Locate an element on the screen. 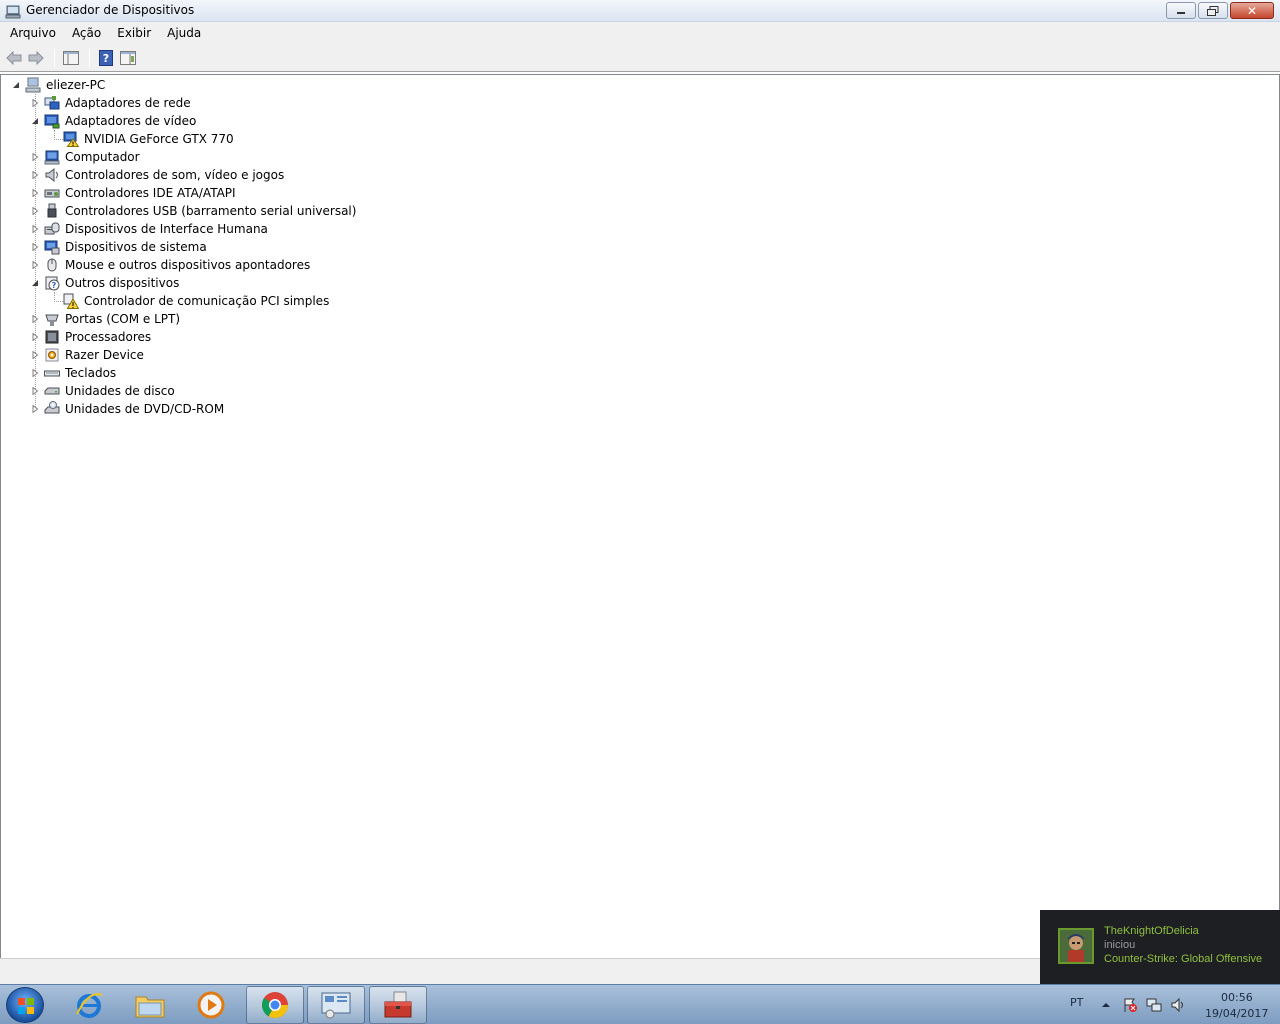 The image size is (1280, 1024). tree-node-dispositivos-de-sistema: Dispositivos de sistema is located at coordinates (211, 247).